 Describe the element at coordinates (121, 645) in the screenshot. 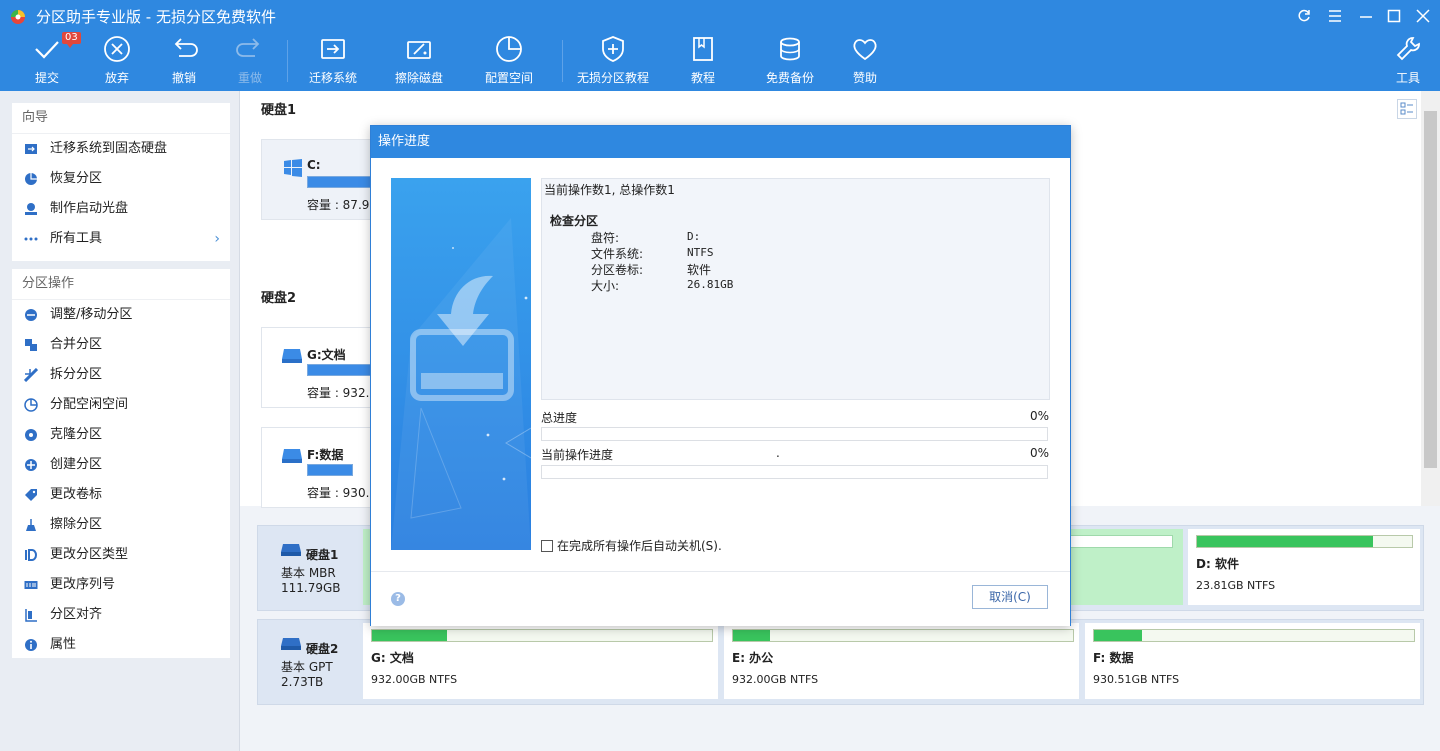

I see `sidebar-item-properties: 属性` at that location.